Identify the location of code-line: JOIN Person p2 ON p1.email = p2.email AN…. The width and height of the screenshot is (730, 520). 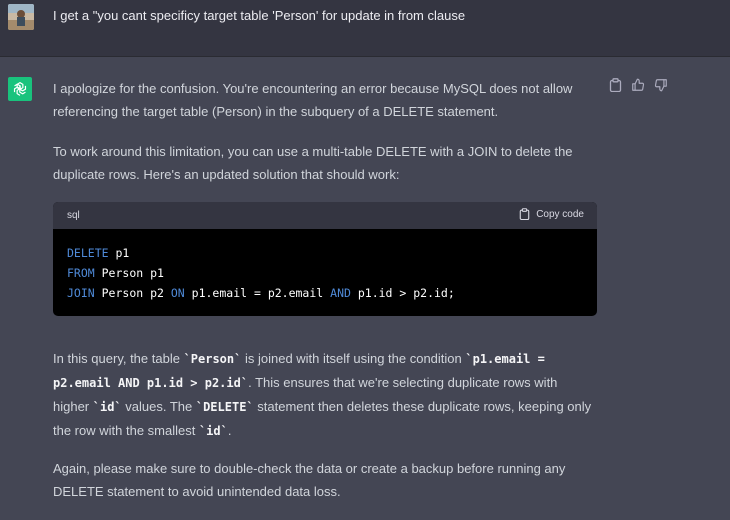
(325, 293).